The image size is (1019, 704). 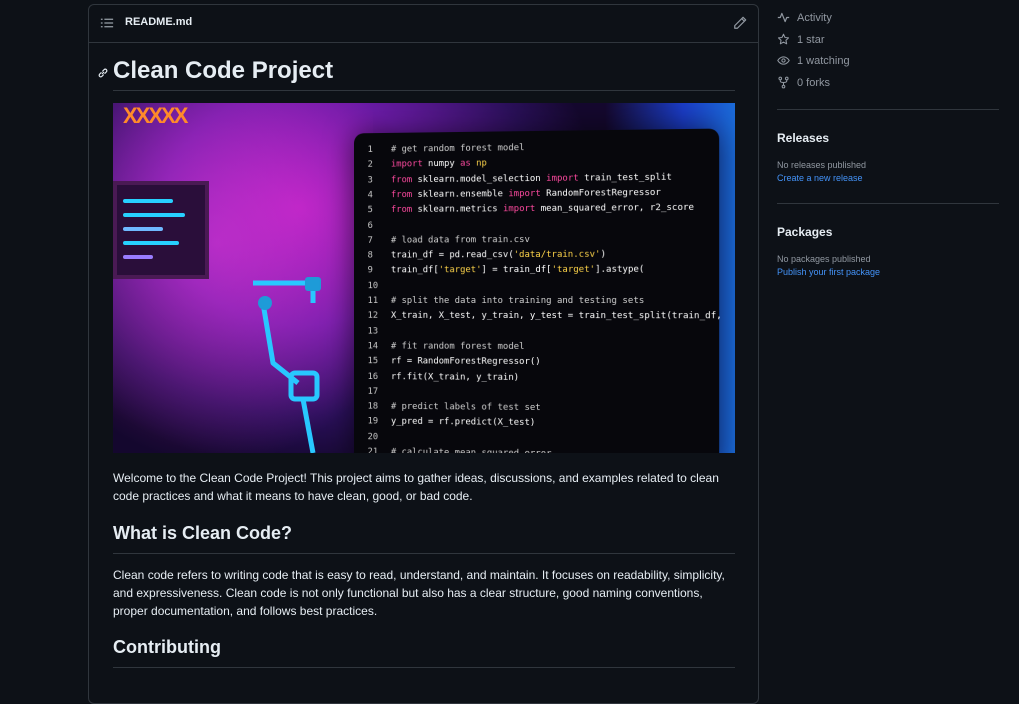 I want to click on code-token: ] = train_df[, so click(x=516, y=270).